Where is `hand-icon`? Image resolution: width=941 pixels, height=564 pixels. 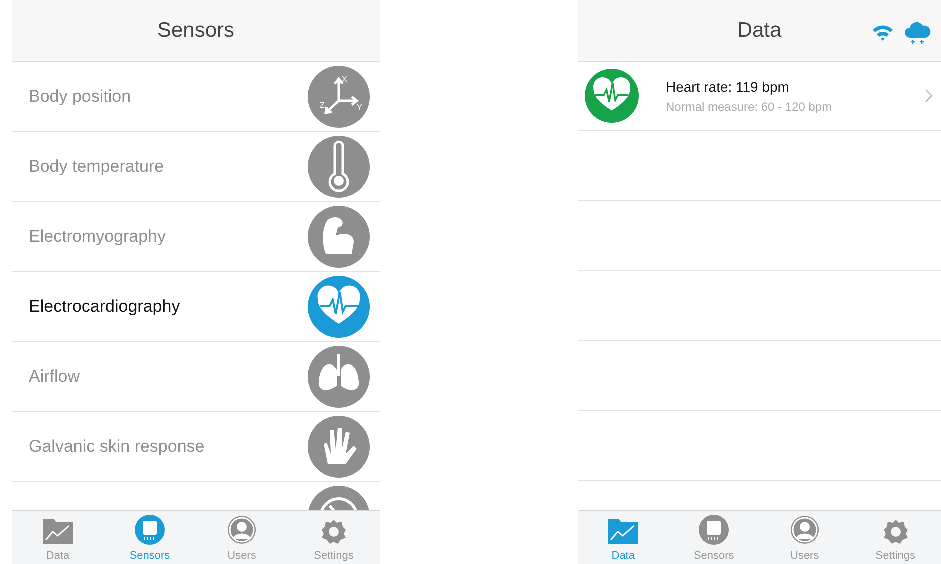 hand-icon is located at coordinates (339, 447).